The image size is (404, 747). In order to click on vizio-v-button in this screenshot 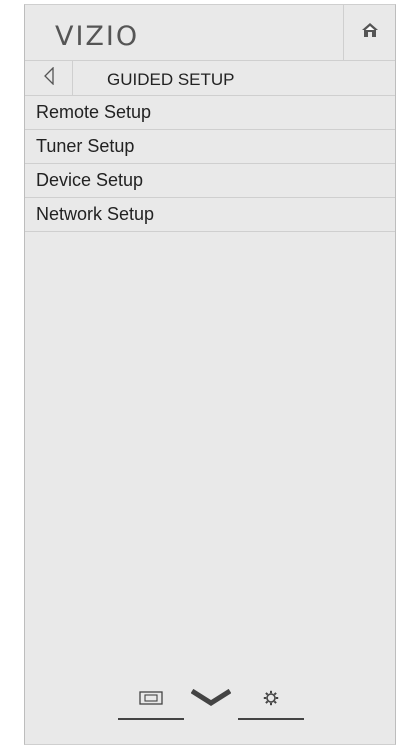, I will do `click(211, 700)`.